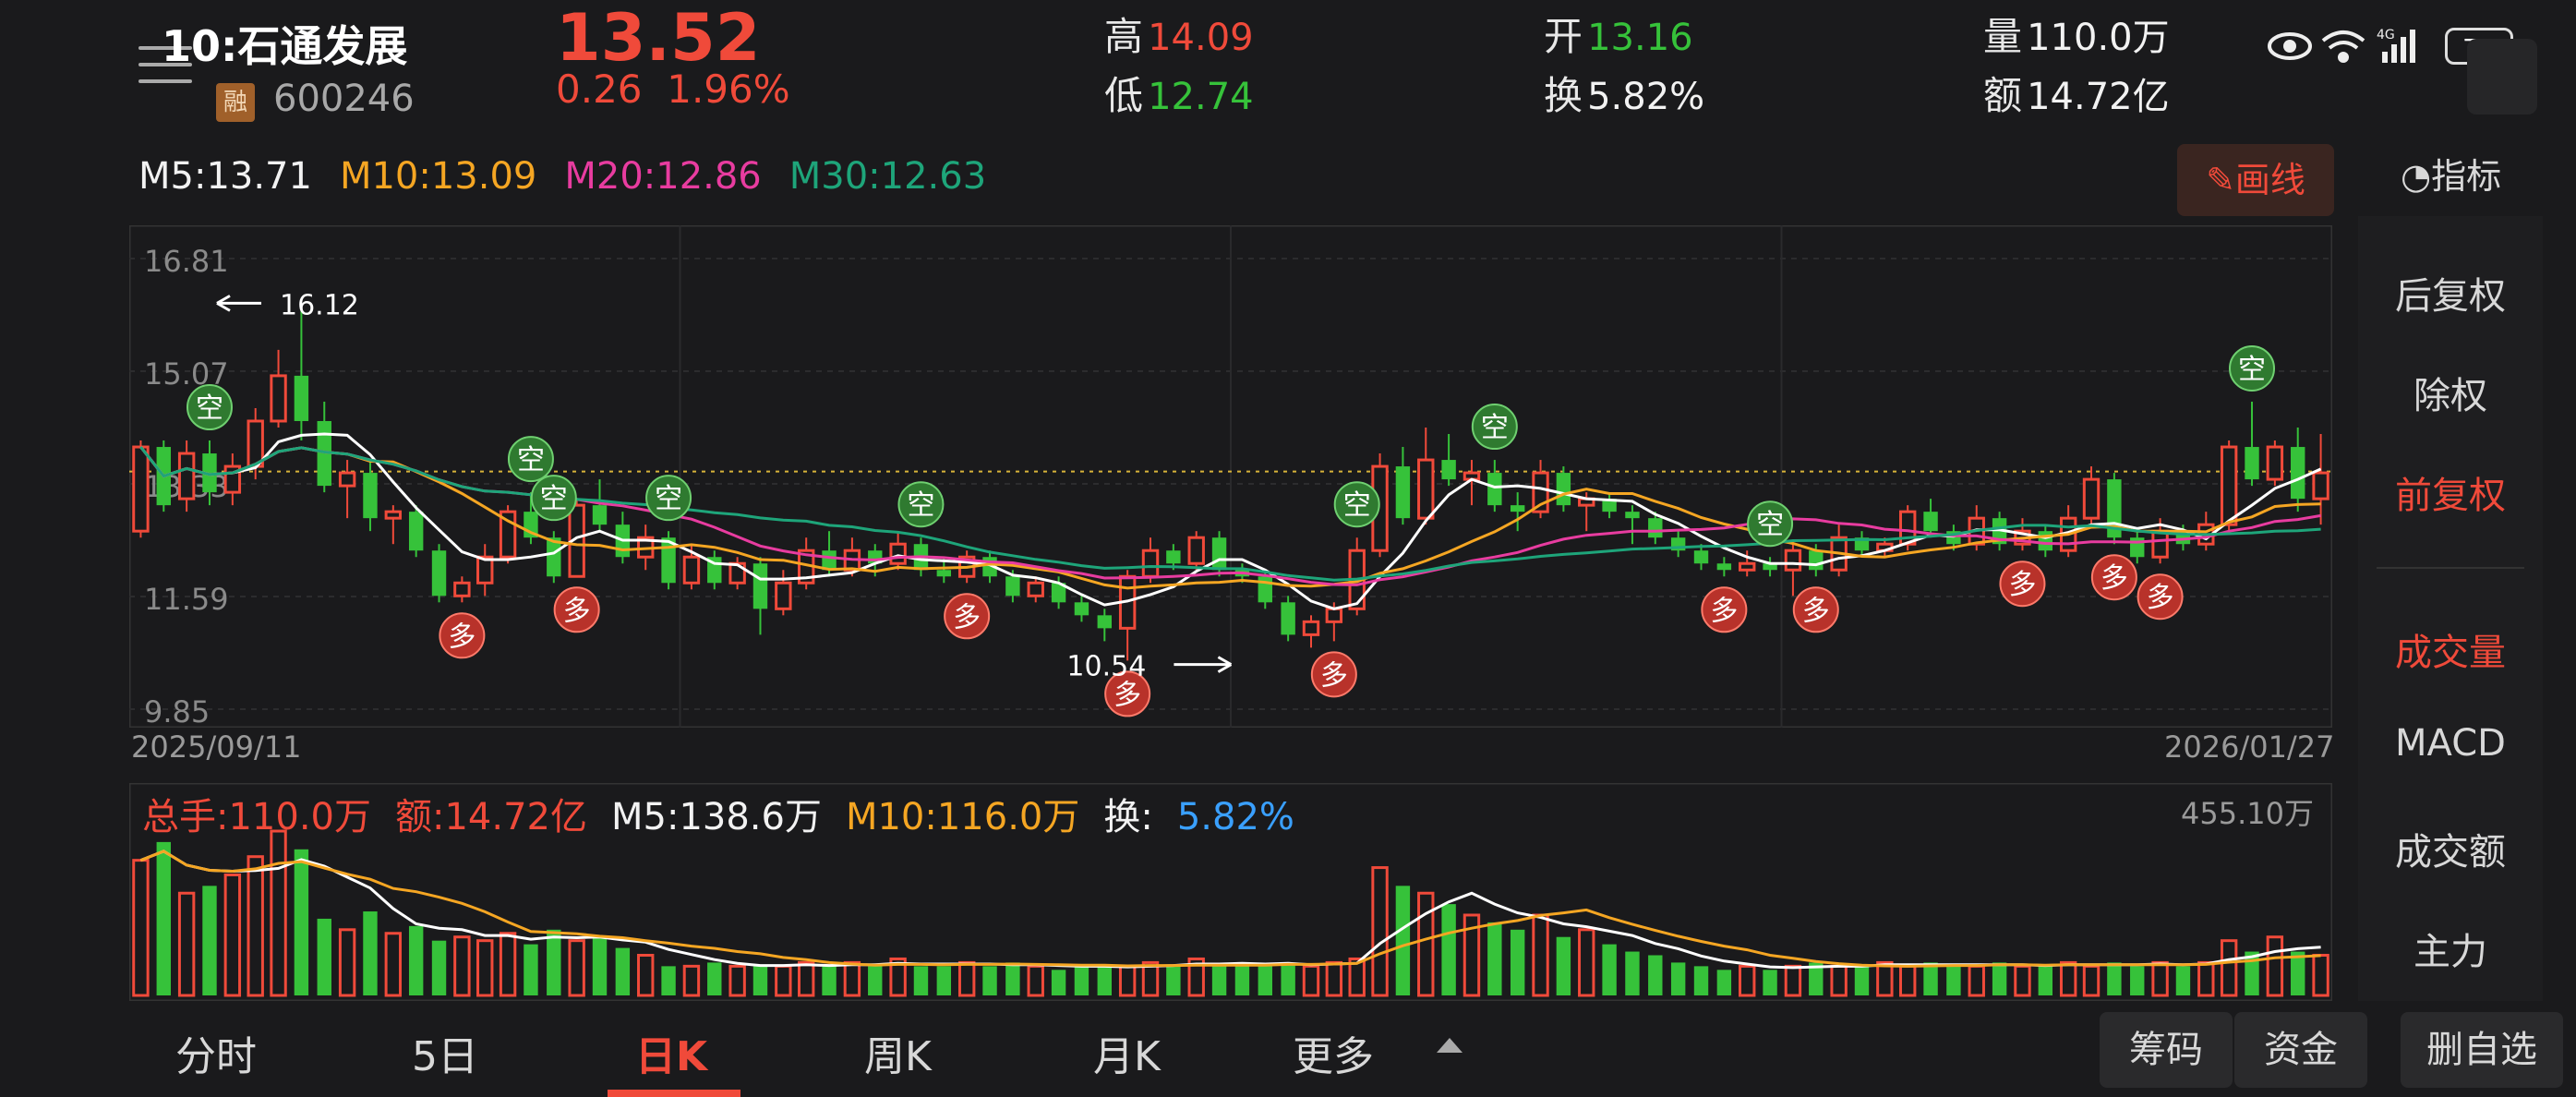 The height and width of the screenshot is (1097, 2576). What do you see at coordinates (2290, 46) in the screenshot?
I see `eye-icon` at bounding box center [2290, 46].